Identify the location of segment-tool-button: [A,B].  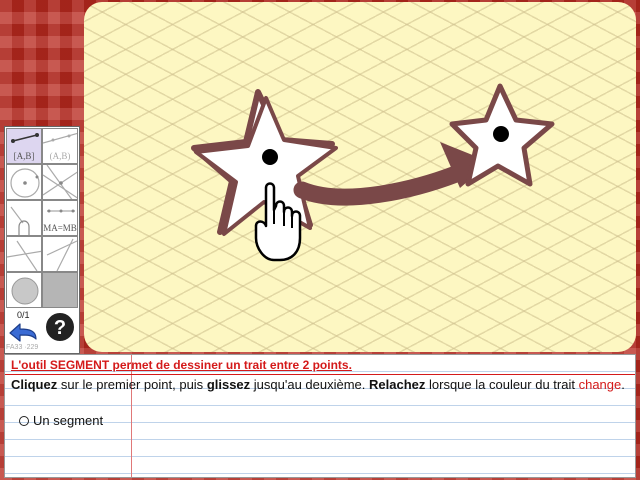
(24, 146).